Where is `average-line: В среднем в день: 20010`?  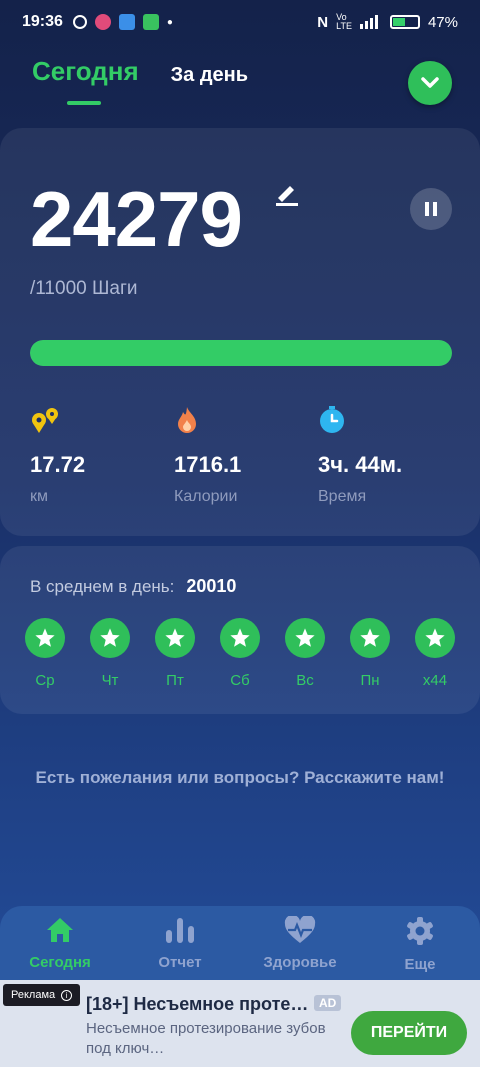
average-line: В среднем в день: 20010 is located at coordinates (133, 586).